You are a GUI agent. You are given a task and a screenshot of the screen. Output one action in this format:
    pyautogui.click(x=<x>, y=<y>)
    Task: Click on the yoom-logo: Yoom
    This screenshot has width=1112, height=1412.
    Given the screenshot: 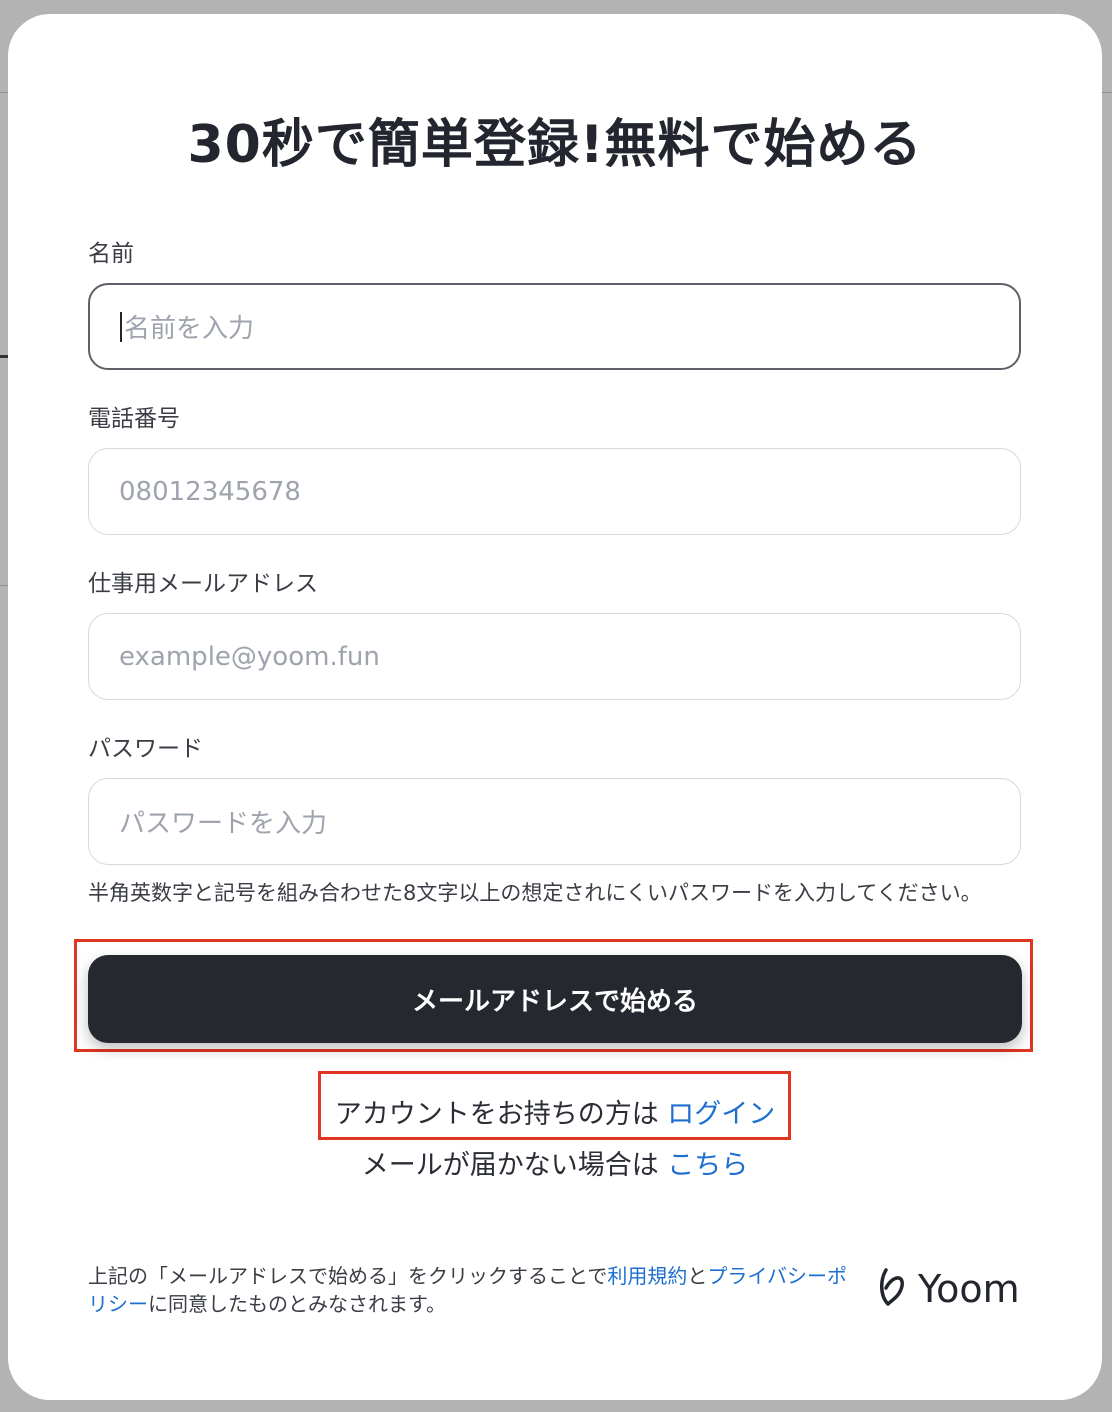 What is the action you would take?
    pyautogui.click(x=948, y=1289)
    